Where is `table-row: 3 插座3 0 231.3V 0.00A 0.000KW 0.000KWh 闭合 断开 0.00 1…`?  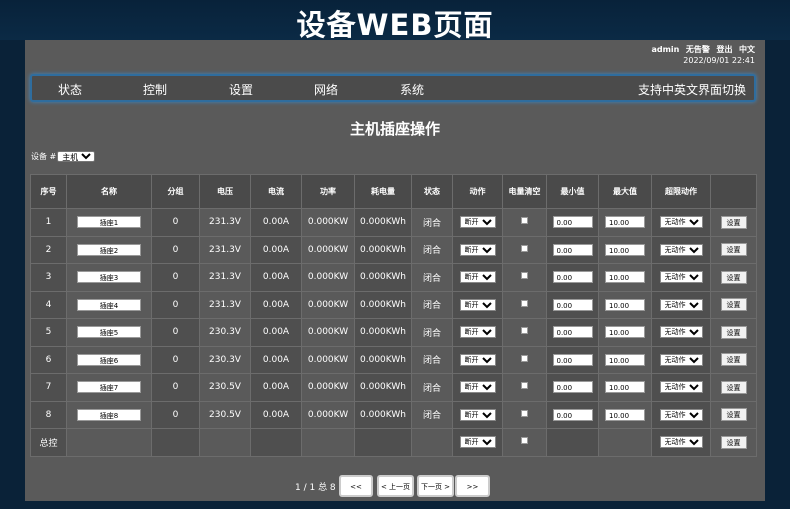 table-row: 3 插座3 0 231.3V 0.00A 0.000KW 0.000KWh 闭合 断开 0.00 1… is located at coordinates (393, 277).